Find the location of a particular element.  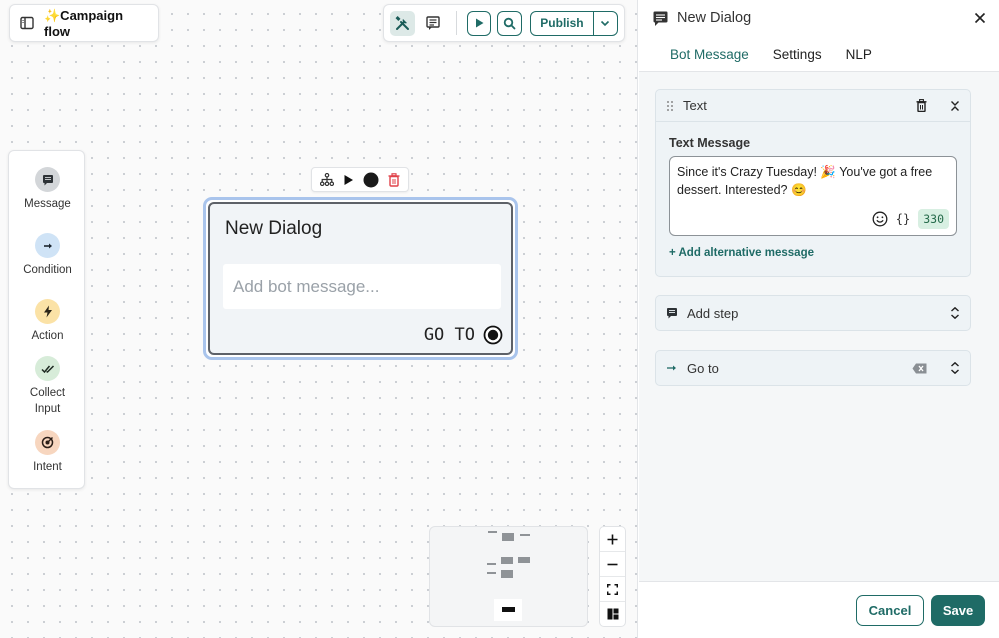

trash-icon is located at coordinates (921, 105).